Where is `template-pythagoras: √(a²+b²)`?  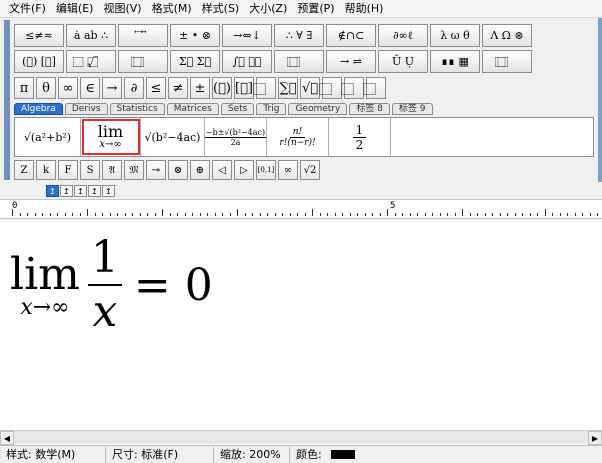
template-pythagoras: √(a²+b²) is located at coordinates (48, 137).